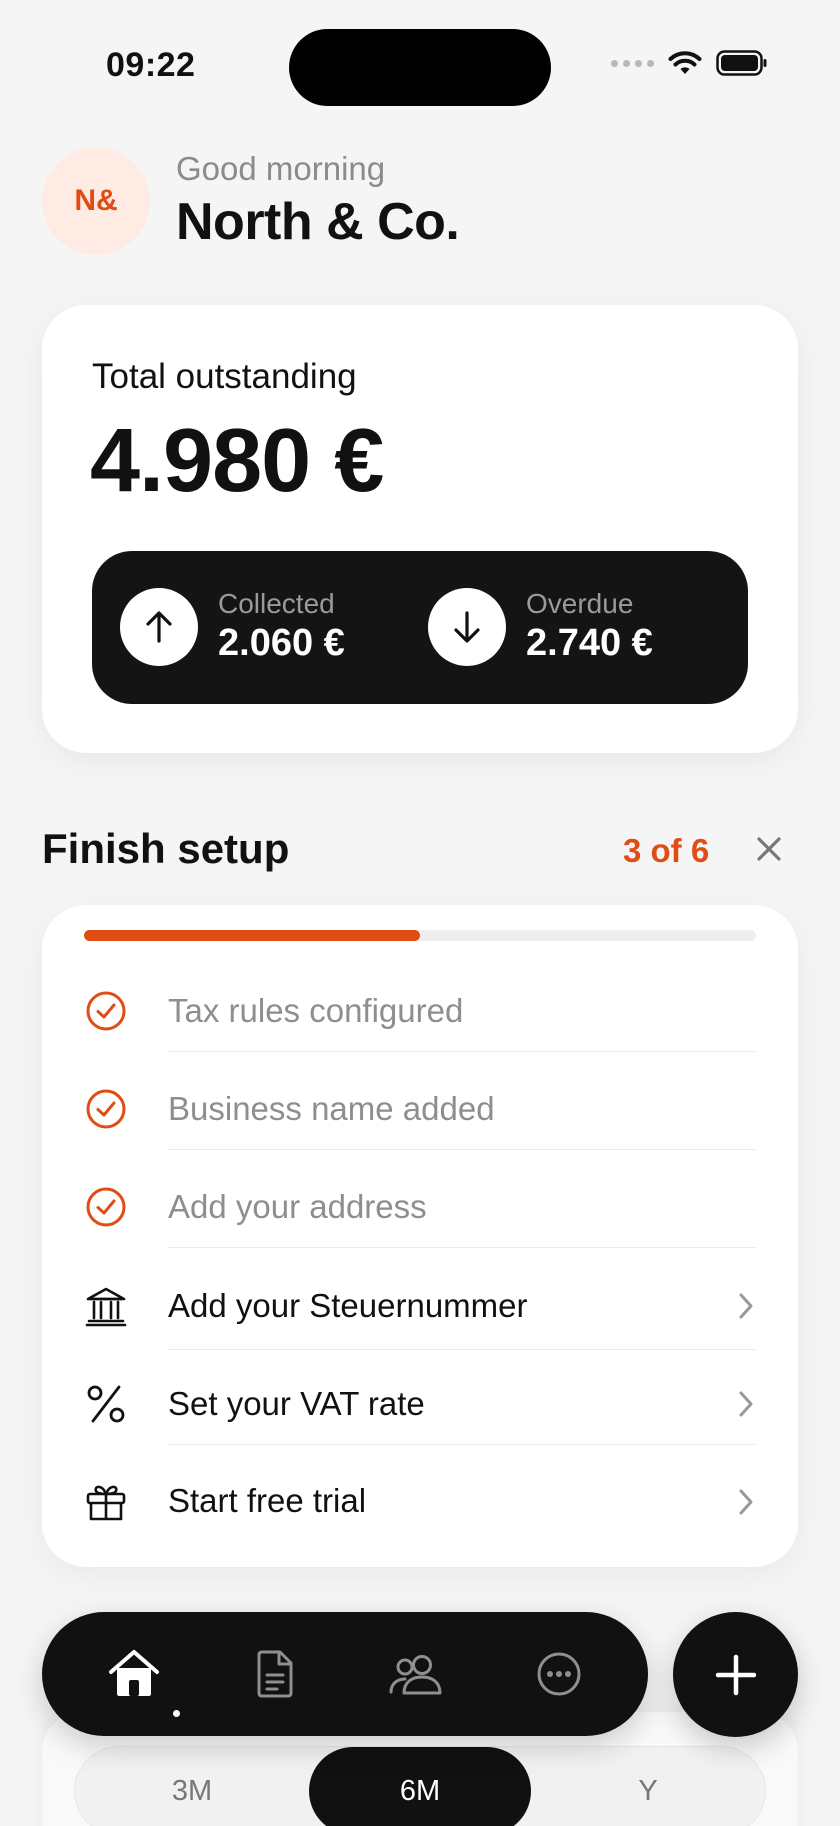  Describe the element at coordinates (281, 168) in the screenshot. I see `greeting-text: Good morning` at that location.